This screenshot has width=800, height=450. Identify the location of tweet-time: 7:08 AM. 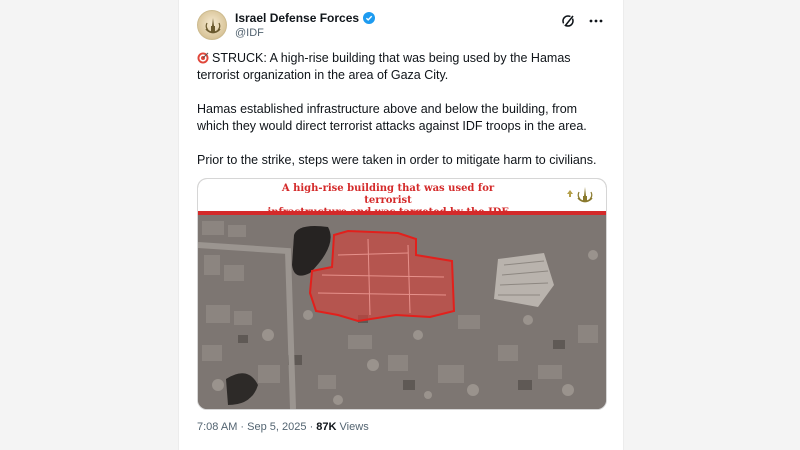
(217, 427).